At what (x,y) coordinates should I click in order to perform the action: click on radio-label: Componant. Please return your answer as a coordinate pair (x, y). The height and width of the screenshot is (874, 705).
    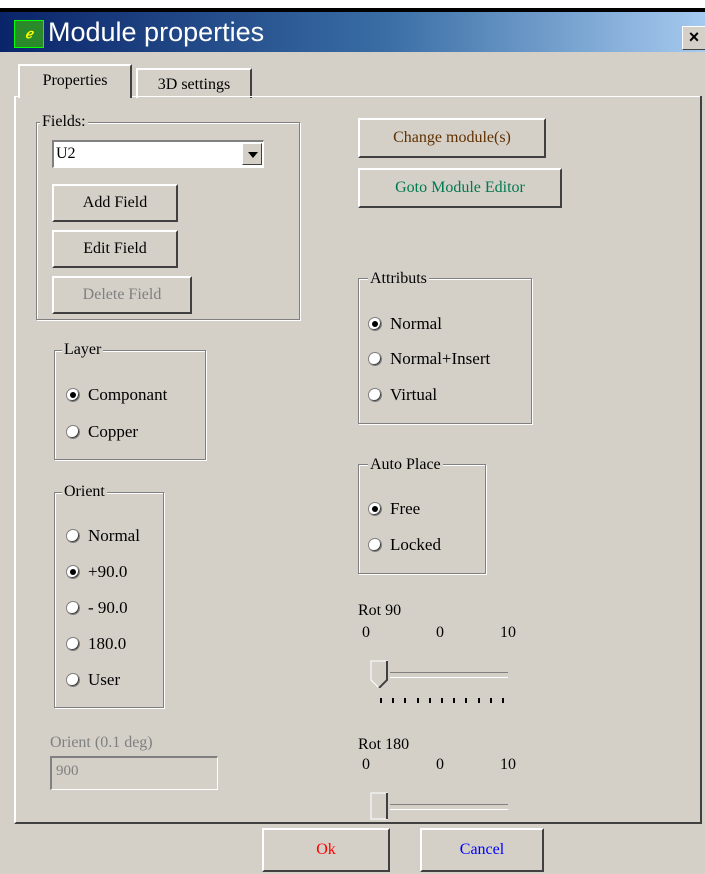
    Looking at the image, I should click on (128, 394).